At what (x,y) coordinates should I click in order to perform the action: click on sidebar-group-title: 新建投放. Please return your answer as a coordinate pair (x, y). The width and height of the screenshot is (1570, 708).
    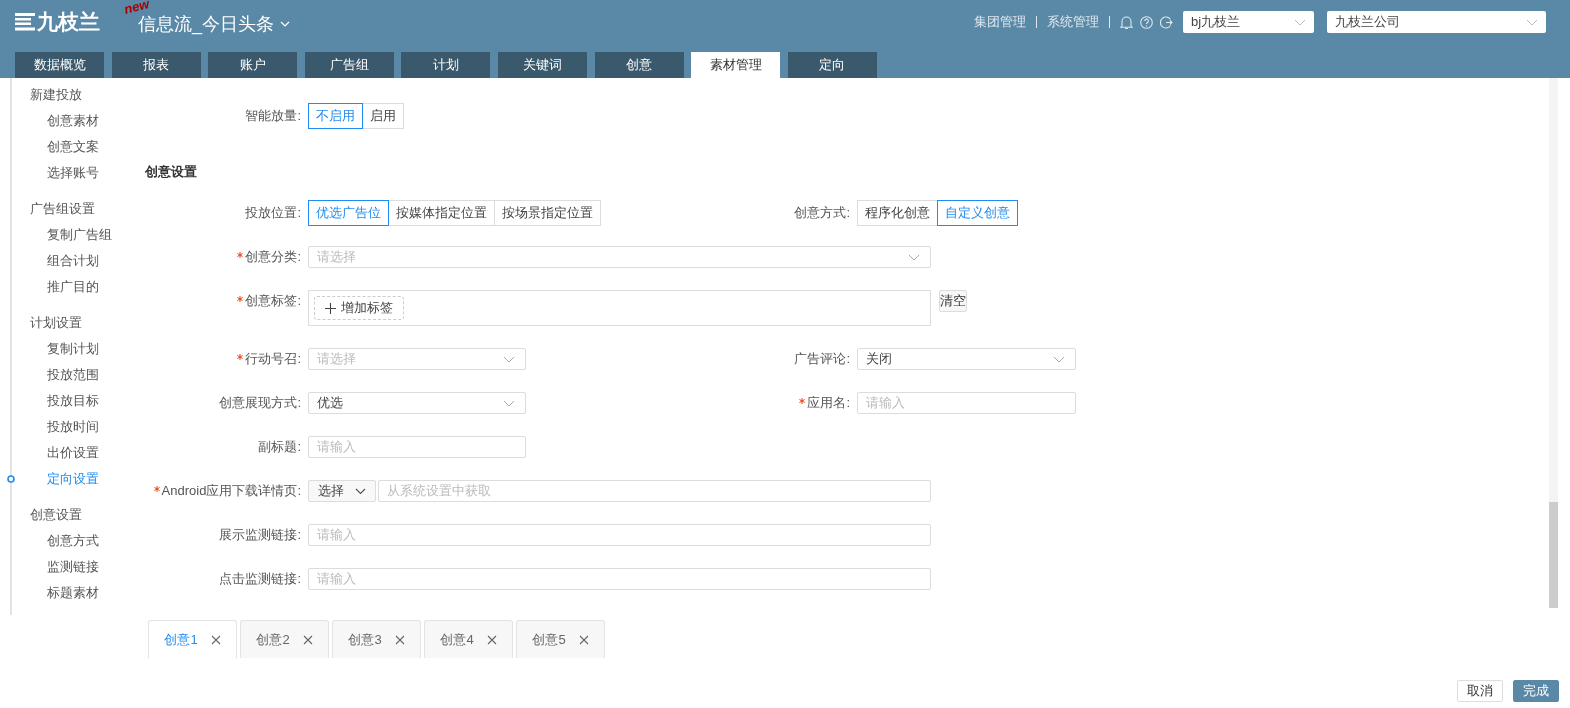
    Looking at the image, I should click on (56, 95).